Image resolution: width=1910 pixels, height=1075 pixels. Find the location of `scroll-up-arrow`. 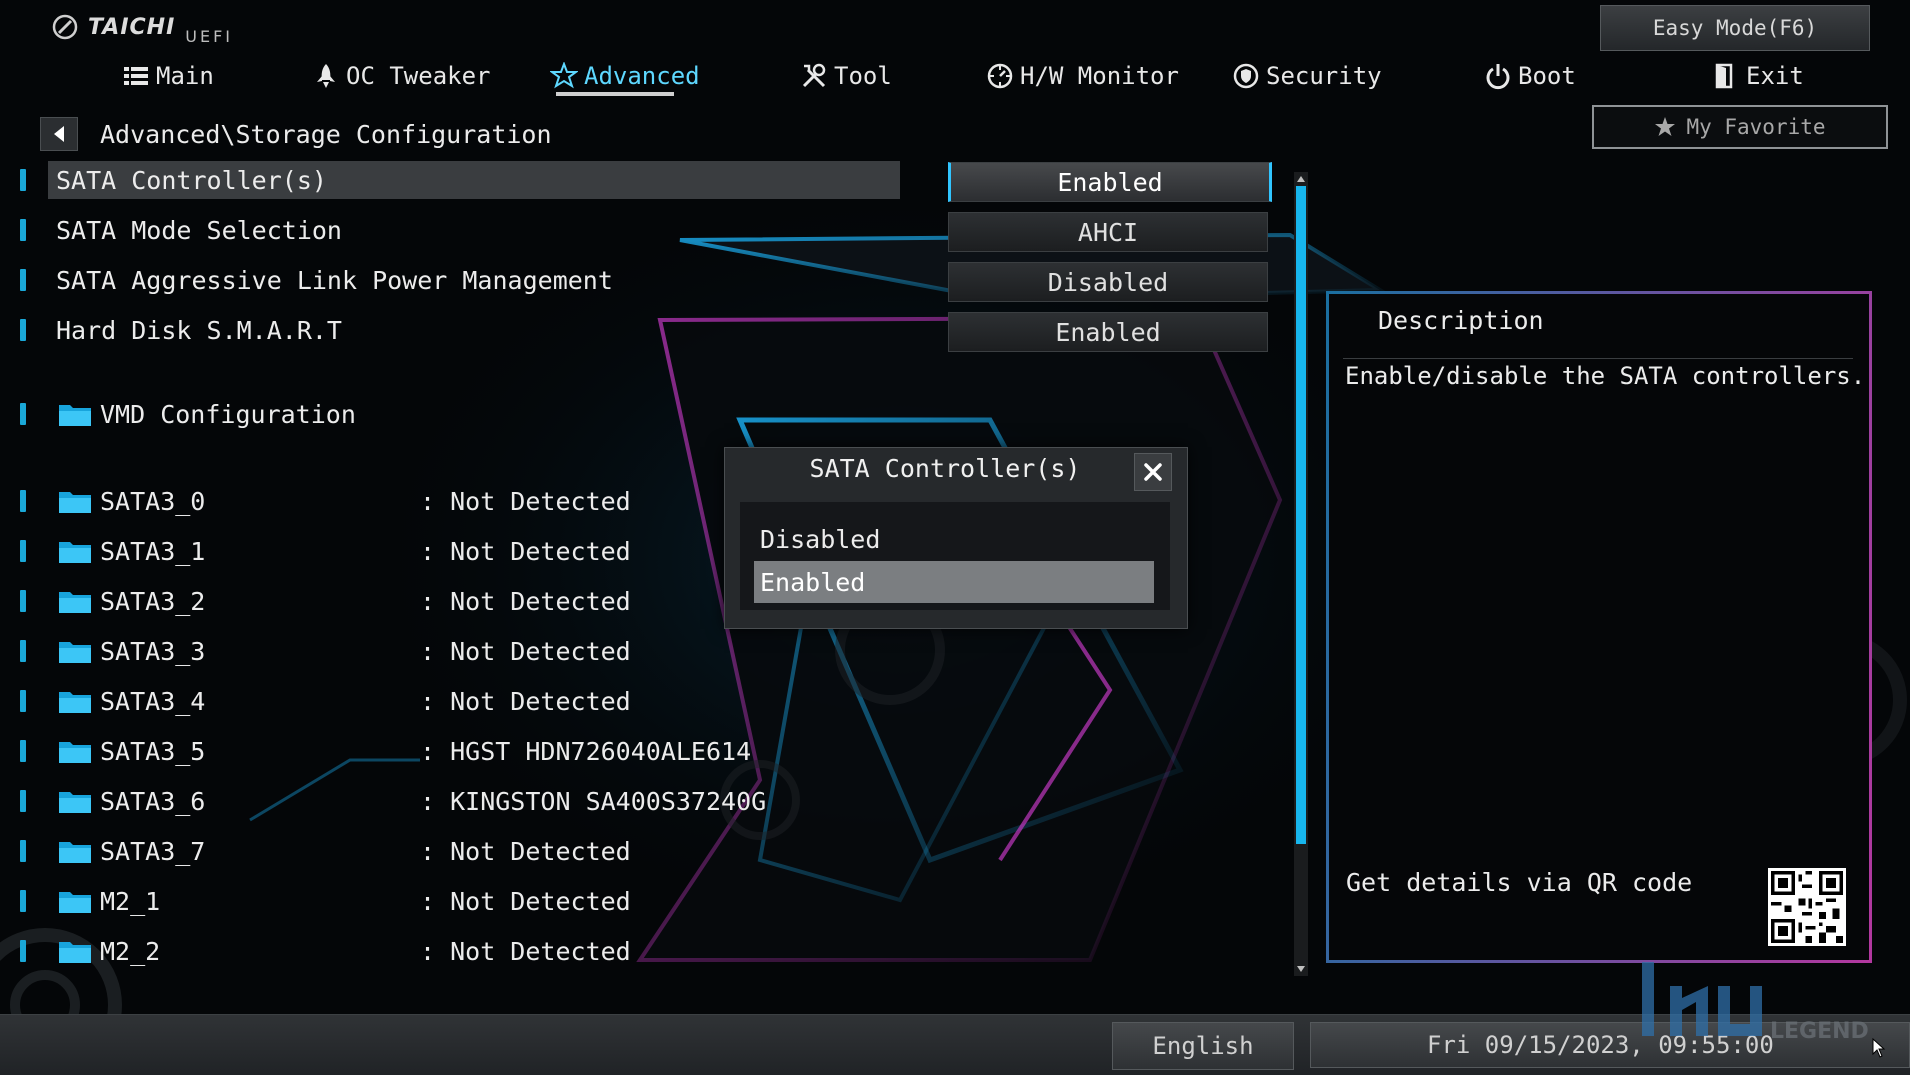

scroll-up-arrow is located at coordinates (1301, 179).